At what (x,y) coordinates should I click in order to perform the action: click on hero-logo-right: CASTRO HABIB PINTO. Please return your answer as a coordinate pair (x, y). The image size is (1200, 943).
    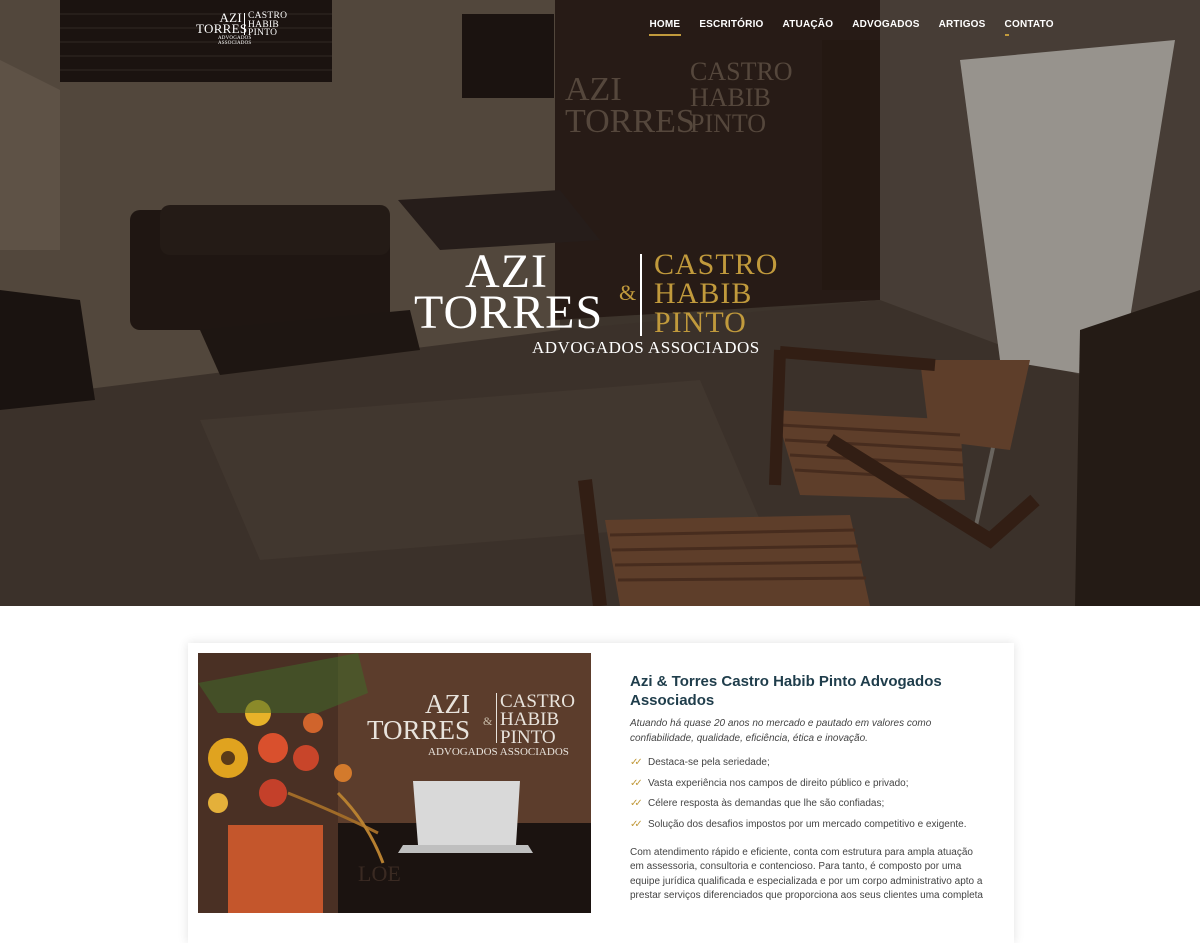
    Looking at the image, I should click on (716, 294).